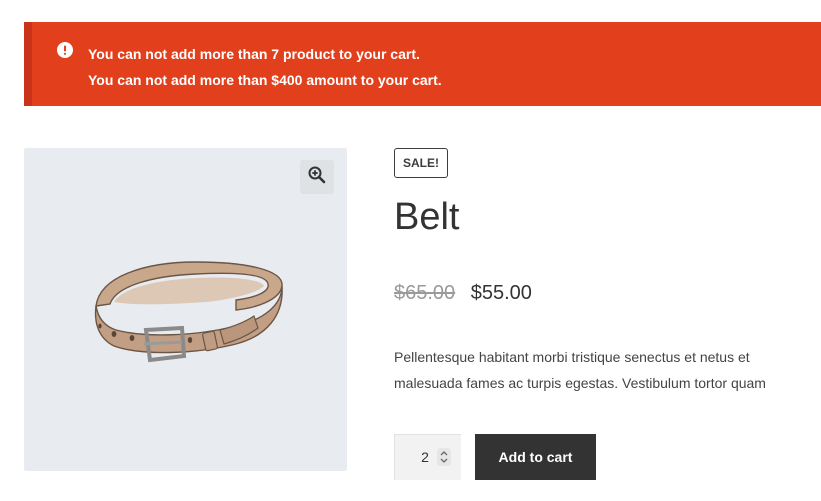 This screenshot has height=501, width=821. I want to click on product-title: Belt, so click(427, 217).